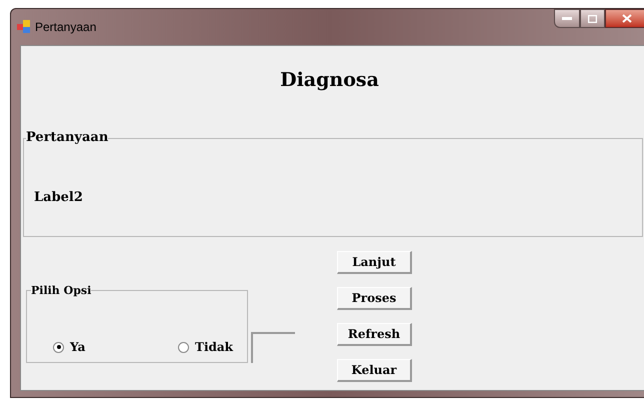 This screenshot has height=400, width=644. I want to click on maximize-button, so click(592, 18).